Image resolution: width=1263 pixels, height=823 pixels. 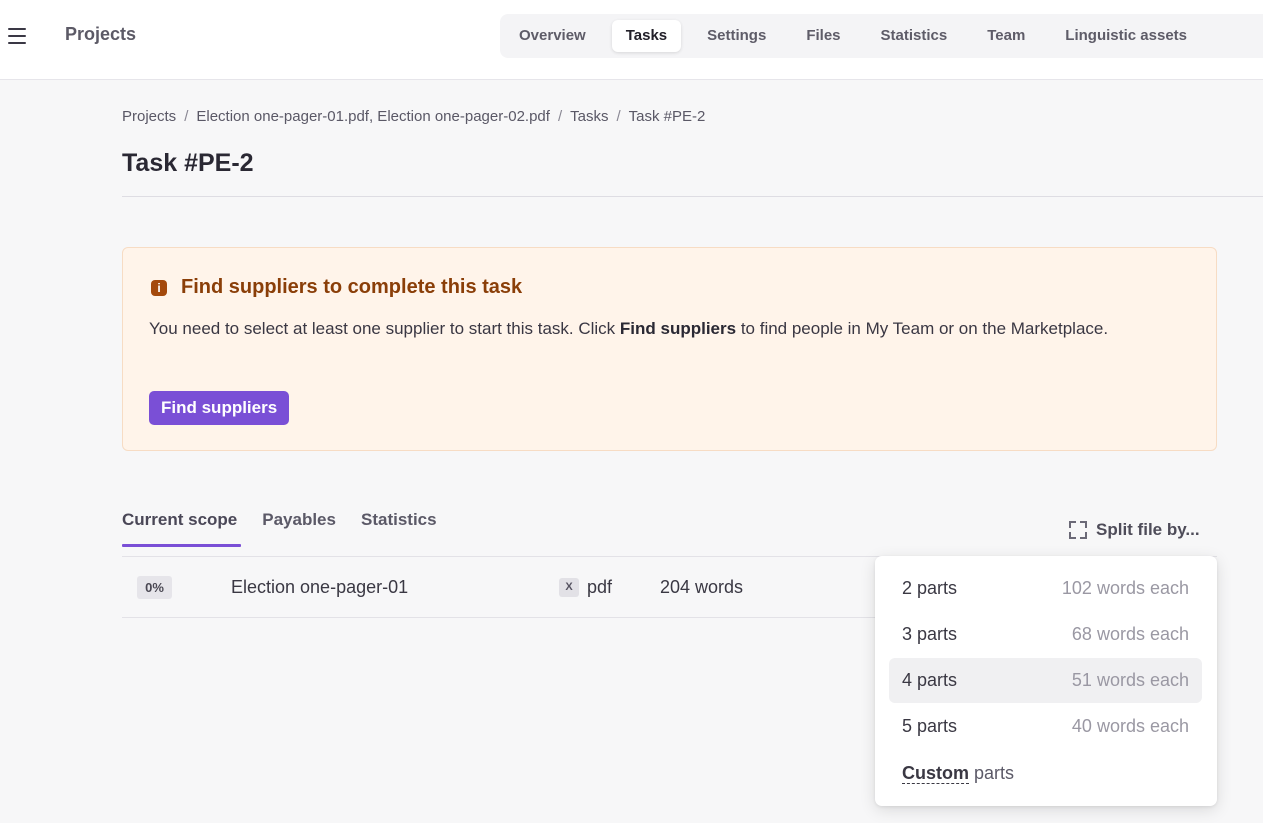 What do you see at coordinates (589, 116) in the screenshot?
I see `breadcrumb-tasks: Tasks` at bounding box center [589, 116].